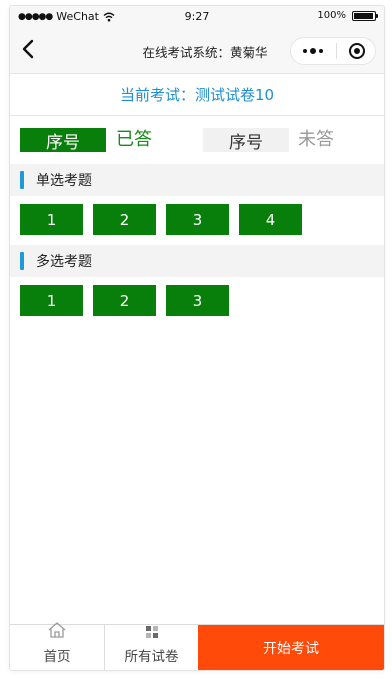 The width and height of the screenshot is (392, 686). I want to click on legend-answered-swatch: 序号, so click(63, 140).